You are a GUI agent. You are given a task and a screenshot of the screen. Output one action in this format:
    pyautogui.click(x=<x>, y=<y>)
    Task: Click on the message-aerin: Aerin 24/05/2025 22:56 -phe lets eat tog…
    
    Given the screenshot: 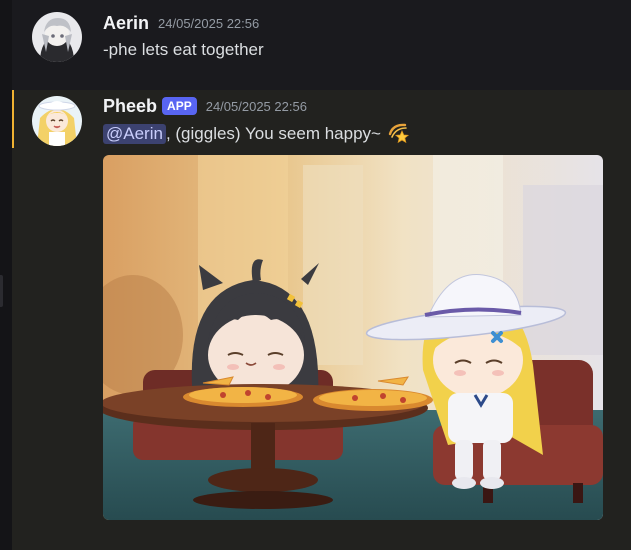 What is the action you would take?
    pyautogui.click(x=321, y=40)
    